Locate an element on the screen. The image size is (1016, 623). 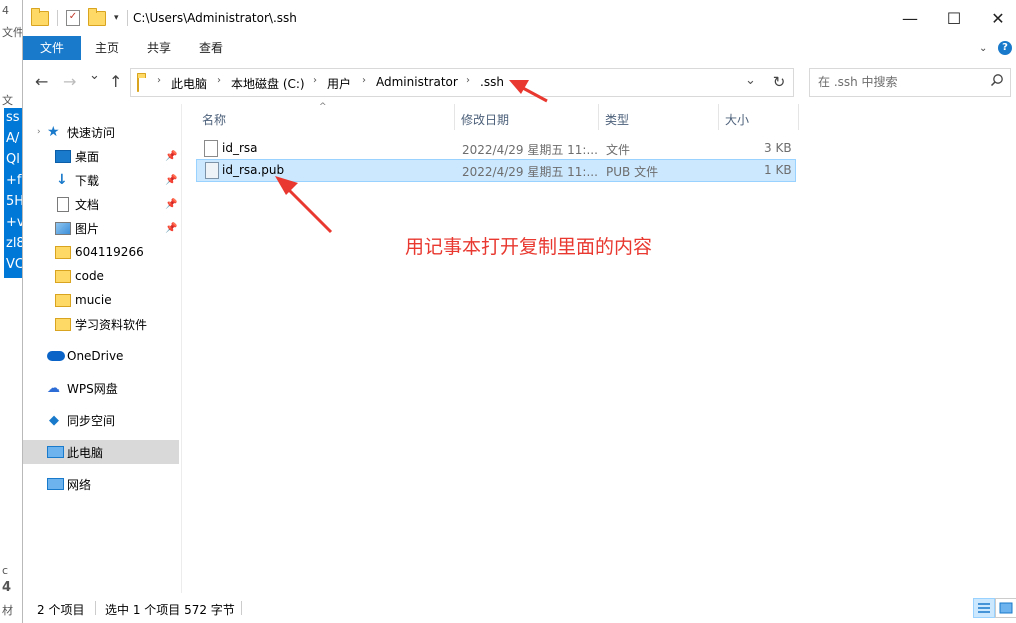
item-count: 2 个项目 is located at coordinates (61, 610).